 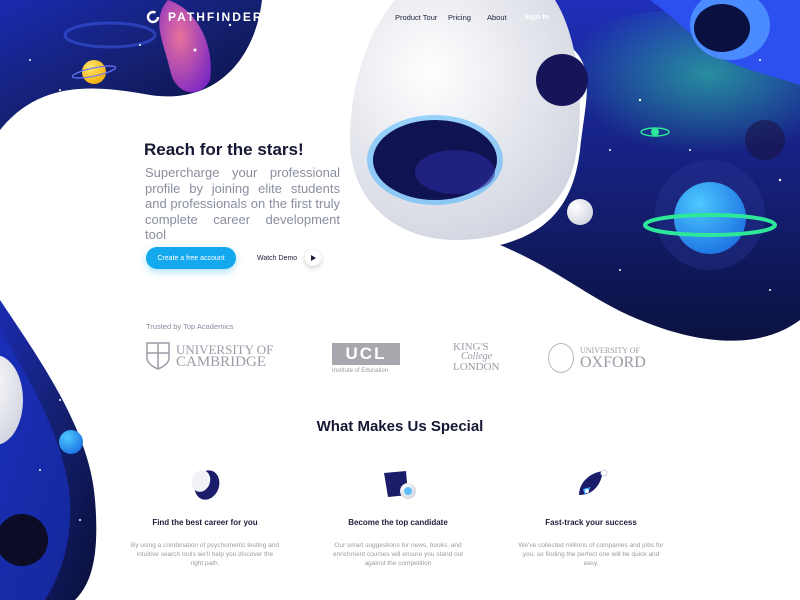 What do you see at coordinates (277, 258) in the screenshot?
I see `watch-demo-label: Watch Demo` at bounding box center [277, 258].